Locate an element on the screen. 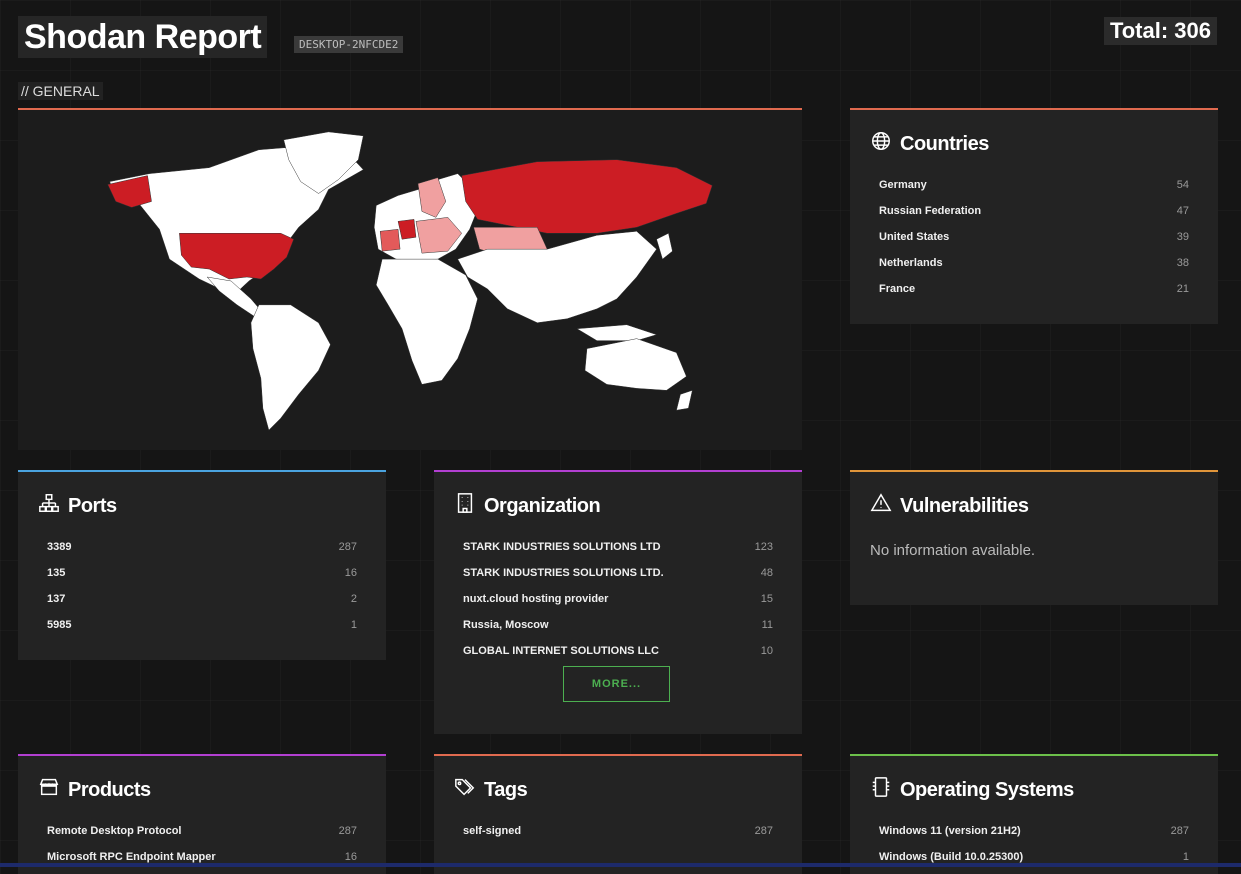 The height and width of the screenshot is (874, 1241). item-count: 54 is located at coordinates (1182, 185).